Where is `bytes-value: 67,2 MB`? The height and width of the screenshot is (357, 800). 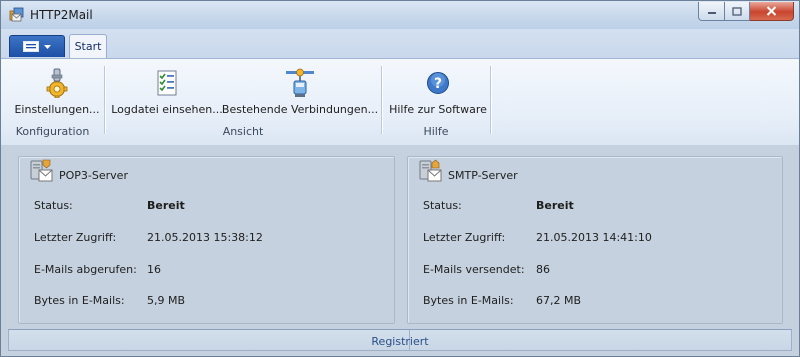 bytes-value: 67,2 MB is located at coordinates (559, 300).